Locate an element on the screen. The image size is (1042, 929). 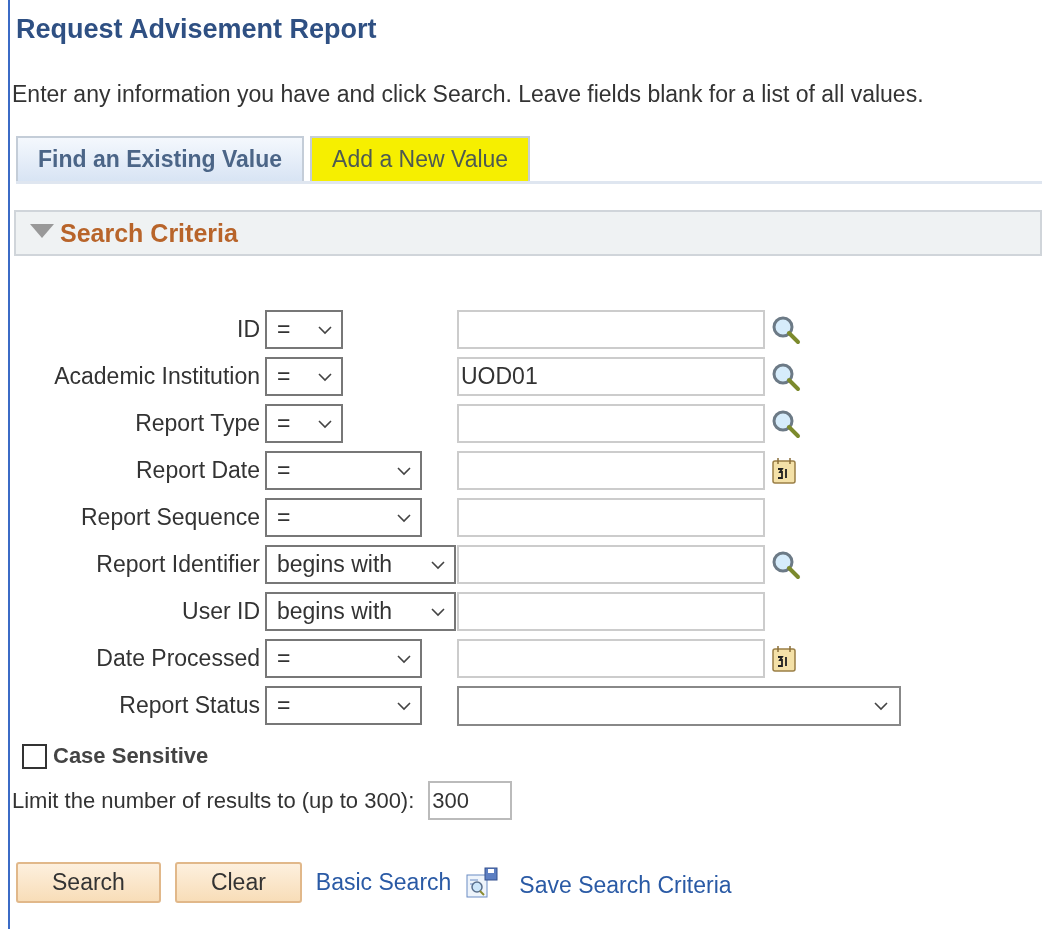
field-label: Report Type is located at coordinates (197, 423).